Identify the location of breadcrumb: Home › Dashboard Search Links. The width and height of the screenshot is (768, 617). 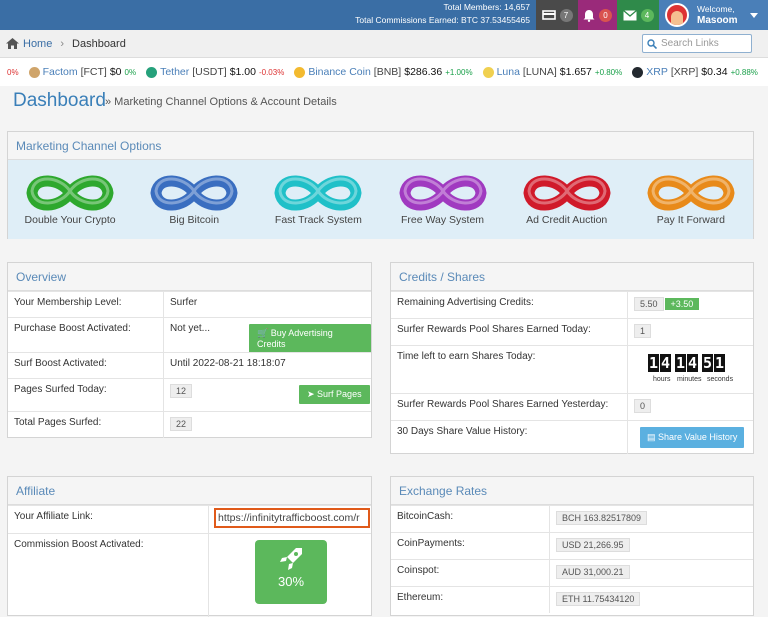
(384, 44).